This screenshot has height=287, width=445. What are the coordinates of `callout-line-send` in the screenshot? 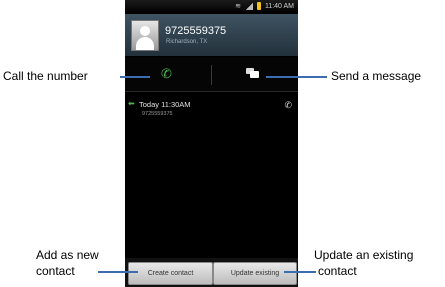 It's located at (296, 77).